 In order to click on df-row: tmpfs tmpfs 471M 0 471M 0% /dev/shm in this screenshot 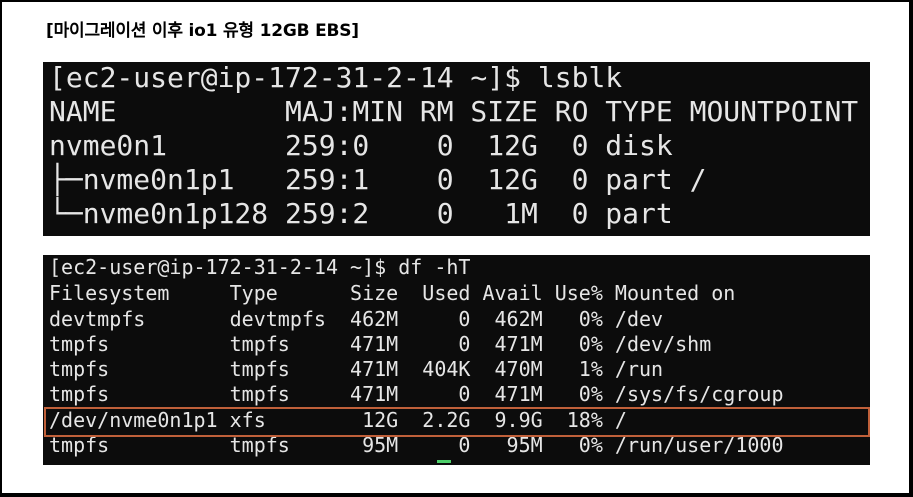, I will do `click(380, 344)`.